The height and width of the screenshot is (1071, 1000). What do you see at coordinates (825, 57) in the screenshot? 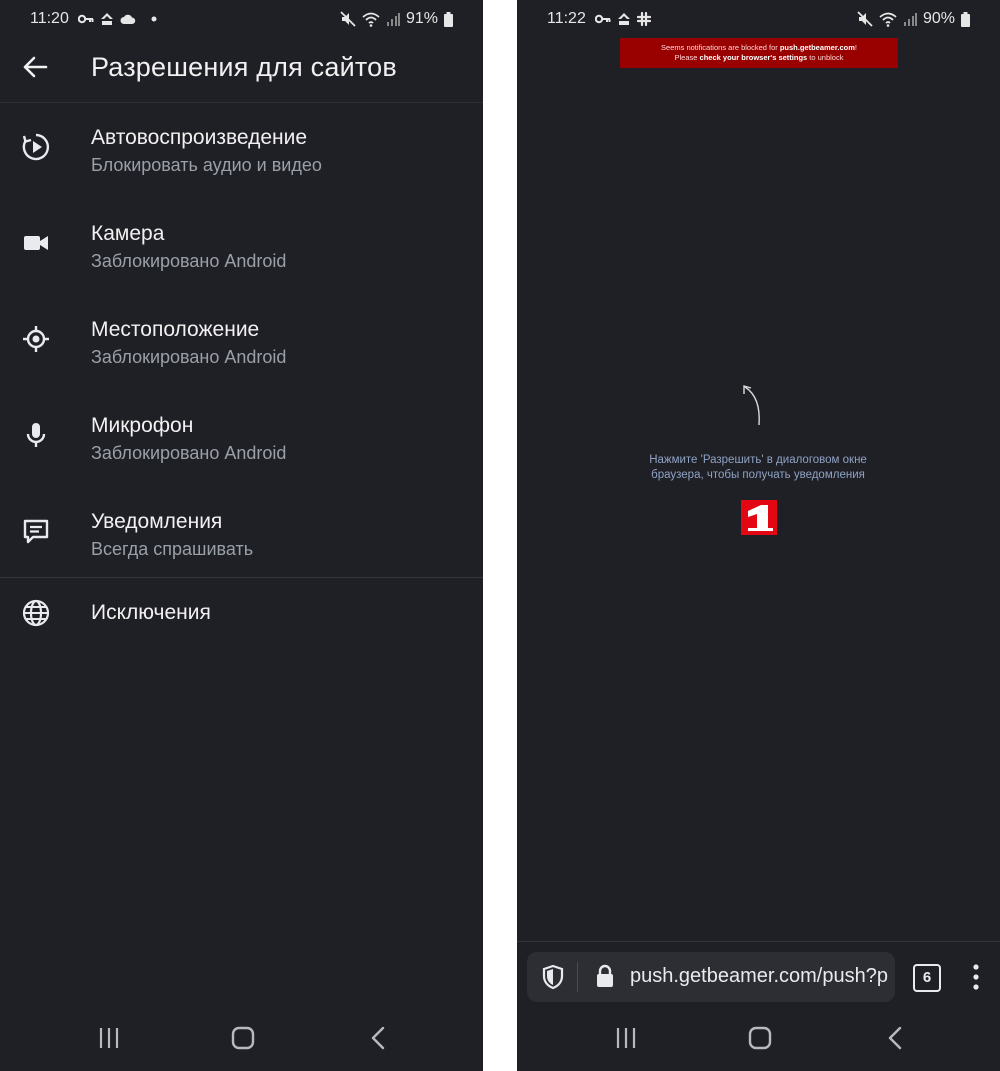
I see `banner-text: to unblock` at bounding box center [825, 57].